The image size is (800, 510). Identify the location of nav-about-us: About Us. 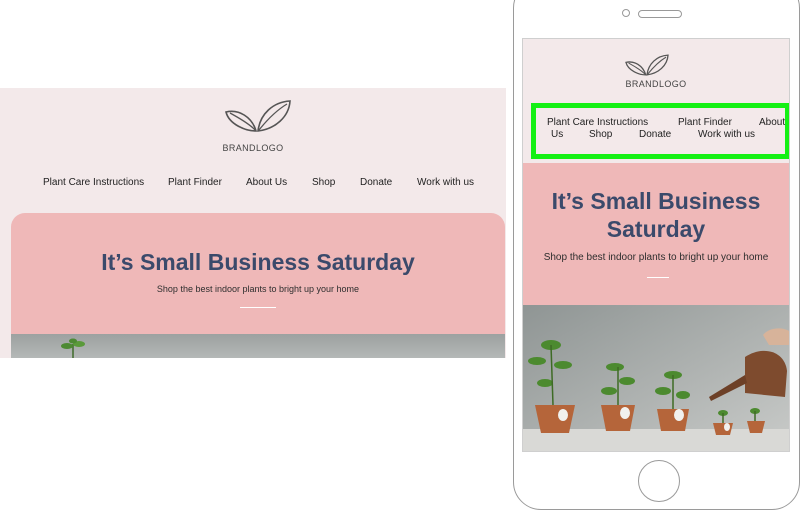
(266, 182).